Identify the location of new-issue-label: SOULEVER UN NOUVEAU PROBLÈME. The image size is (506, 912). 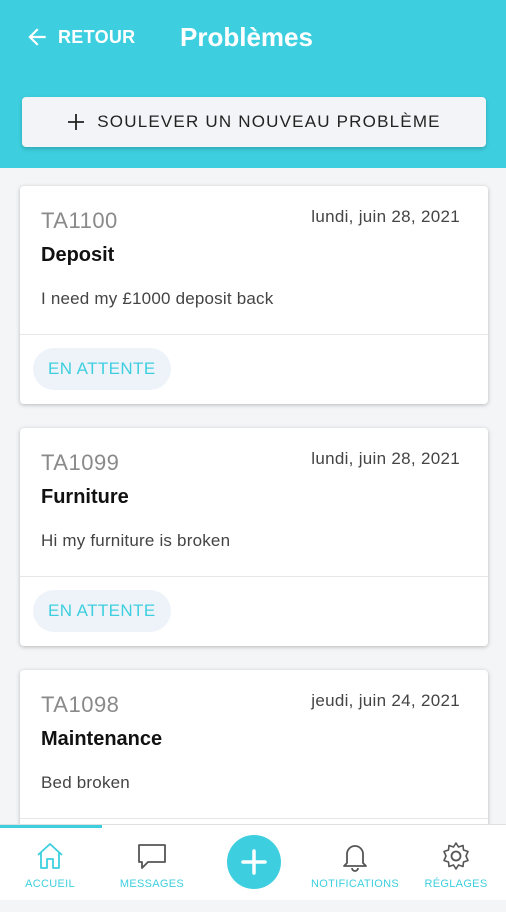
(269, 121).